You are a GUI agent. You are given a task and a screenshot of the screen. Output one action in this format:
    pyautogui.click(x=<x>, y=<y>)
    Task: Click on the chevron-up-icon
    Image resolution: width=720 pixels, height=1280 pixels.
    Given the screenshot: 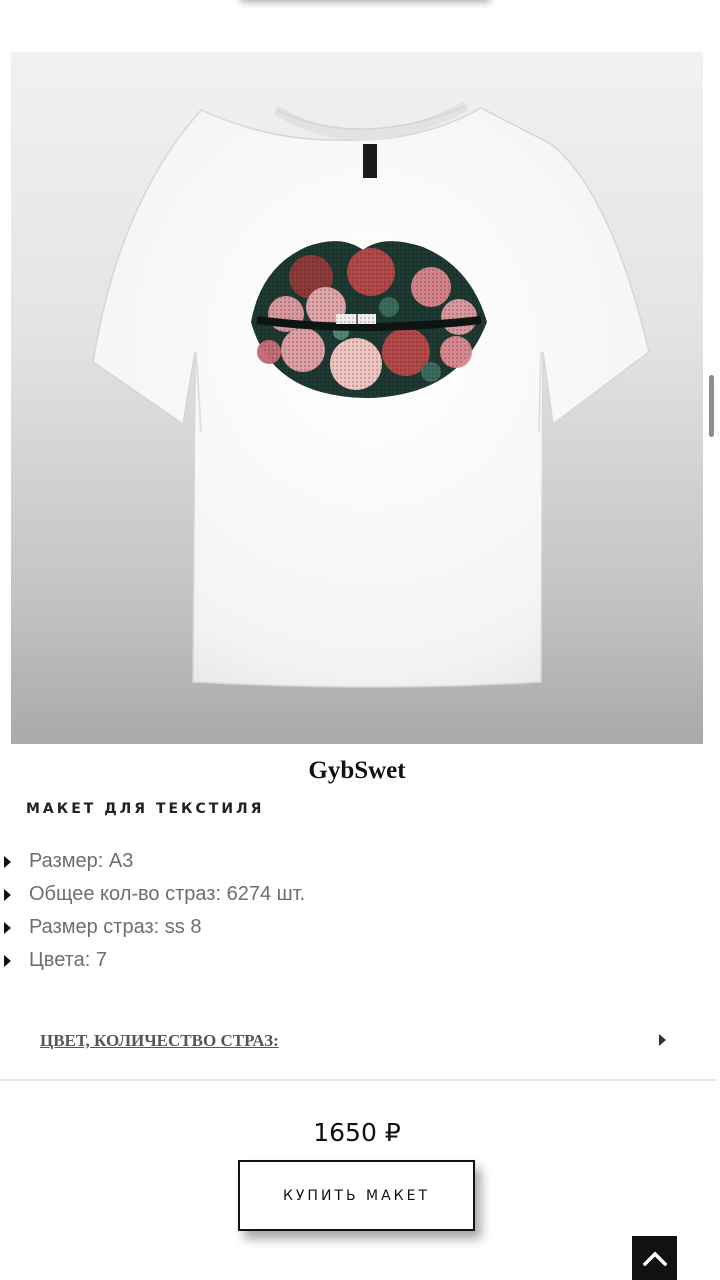 What is the action you would take?
    pyautogui.click(x=654, y=1258)
    